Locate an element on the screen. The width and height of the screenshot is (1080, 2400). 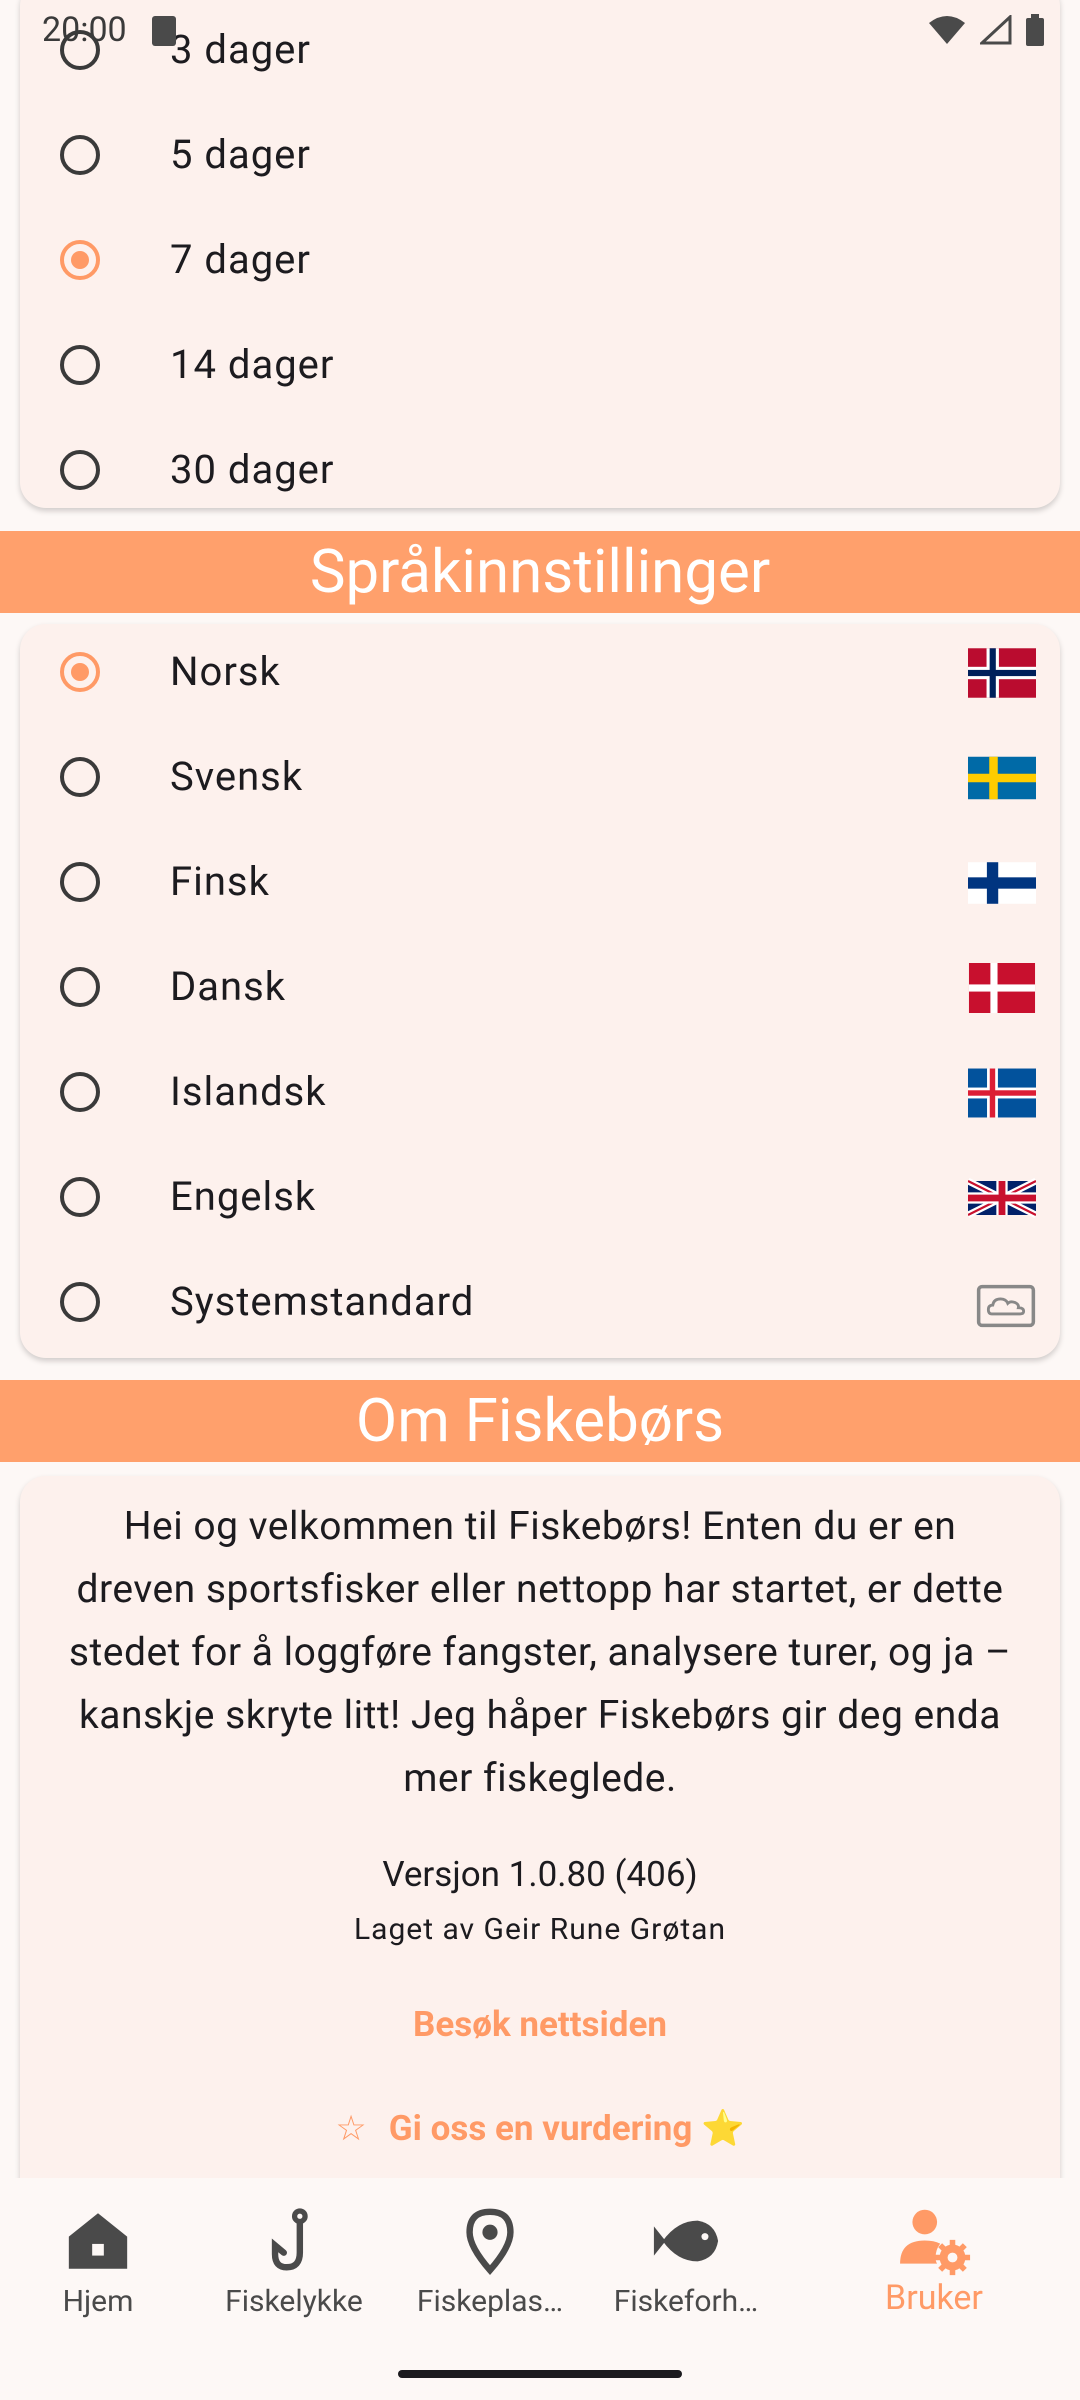
app-author: Laget av Geir Rune Grøtan is located at coordinates (540, 1929).